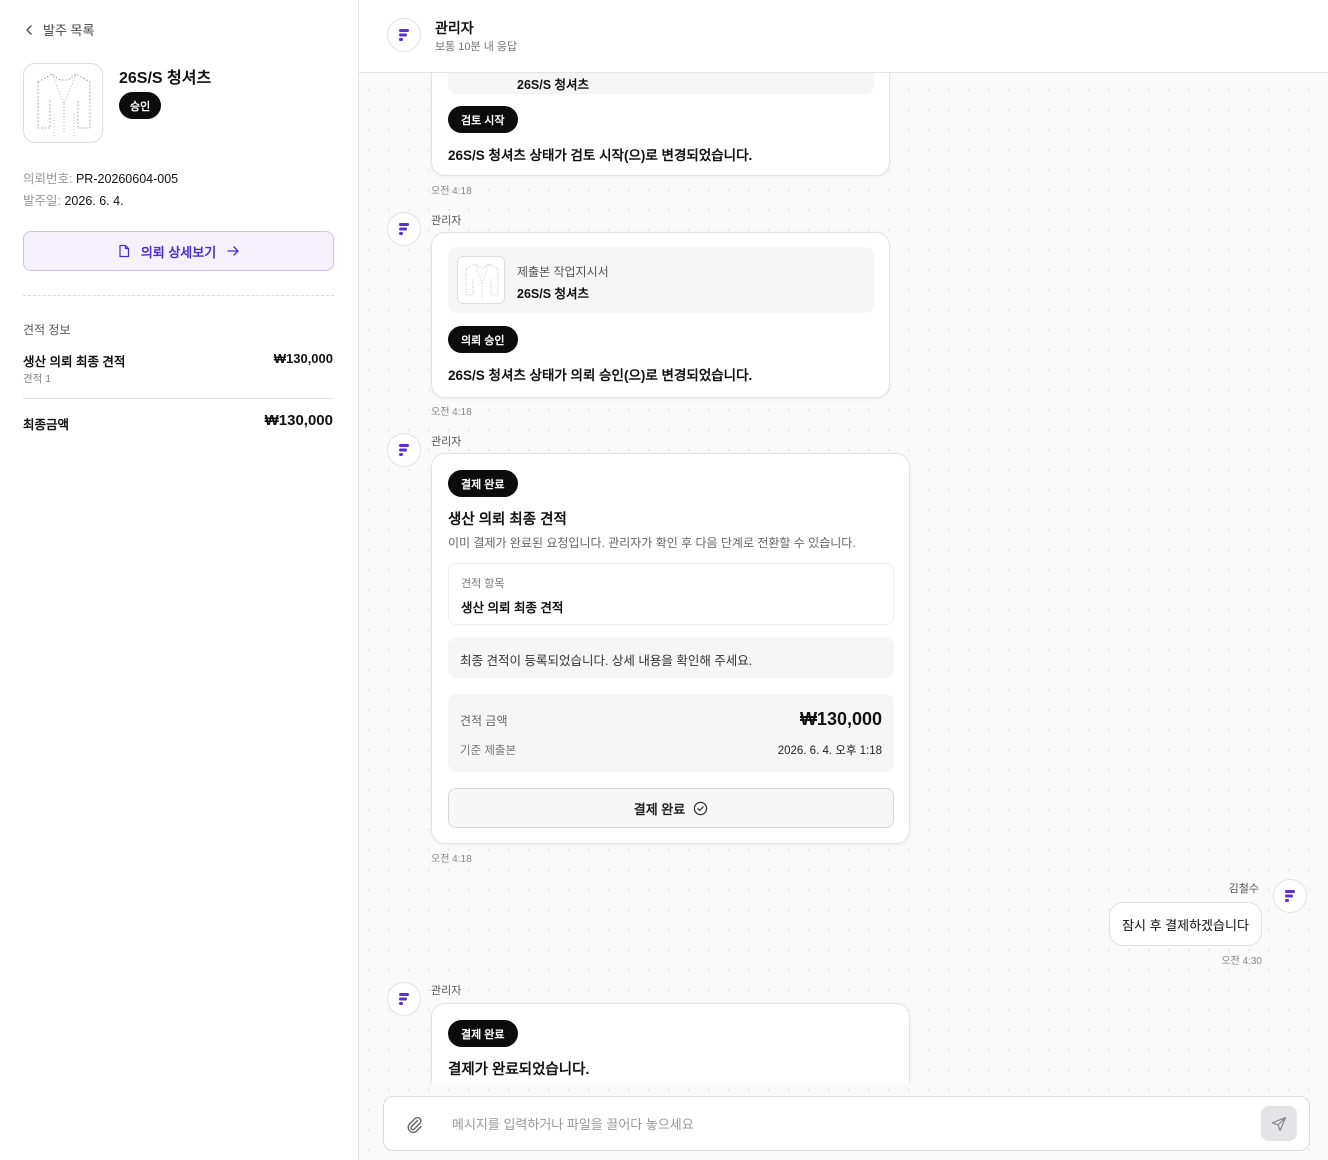 This screenshot has height=1160, width=1328. What do you see at coordinates (476, 47) in the screenshot?
I see `response-time-note: 보통 10분 내 응답` at bounding box center [476, 47].